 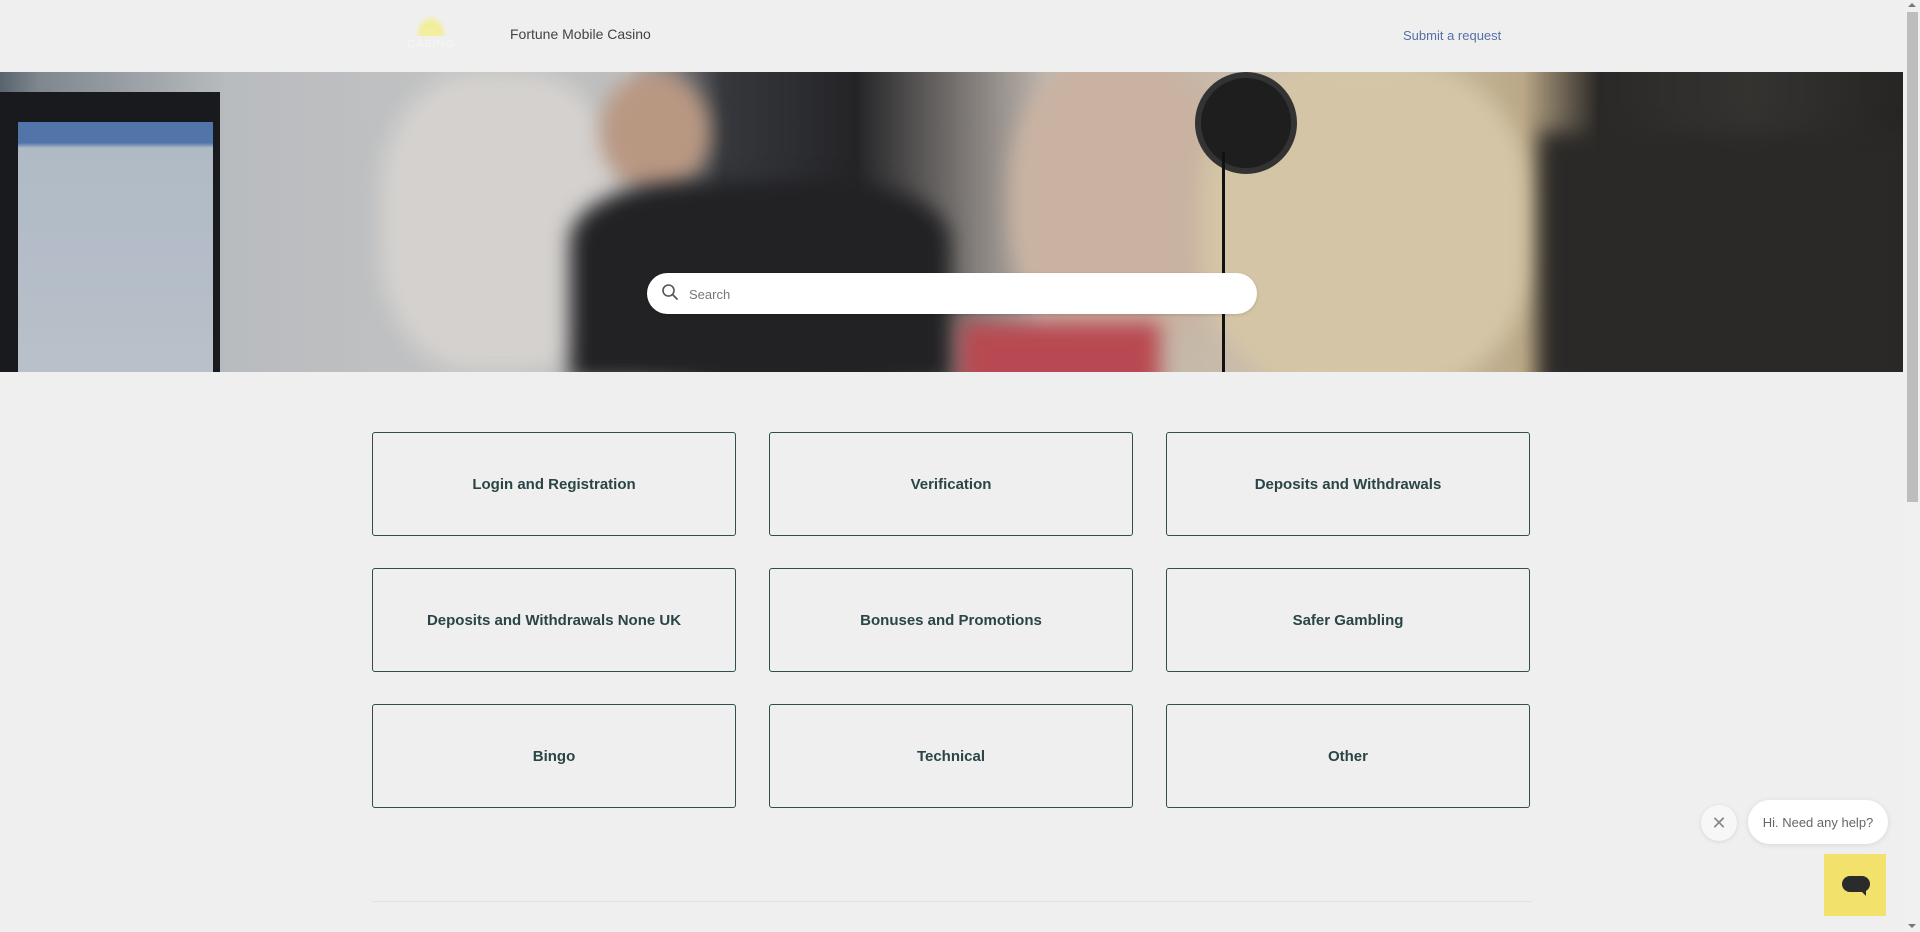 What do you see at coordinates (554, 756) in the screenshot?
I see `category-bingo: Bingo` at bounding box center [554, 756].